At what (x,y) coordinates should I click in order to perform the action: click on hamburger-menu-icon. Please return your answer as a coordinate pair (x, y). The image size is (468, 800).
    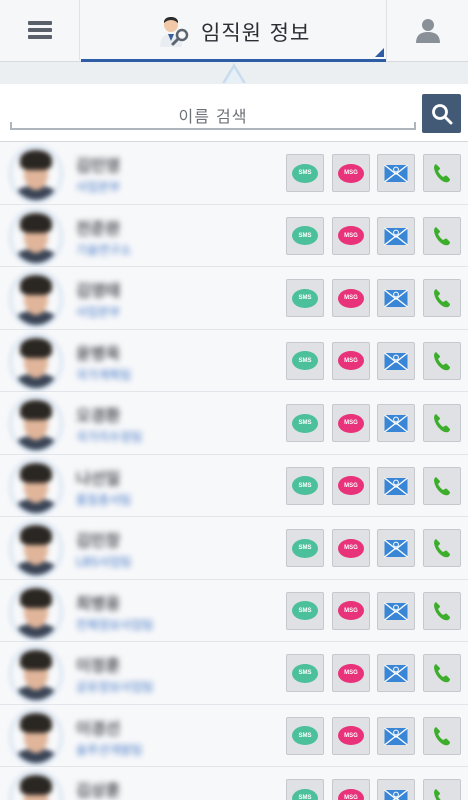
    Looking at the image, I should click on (39, 30).